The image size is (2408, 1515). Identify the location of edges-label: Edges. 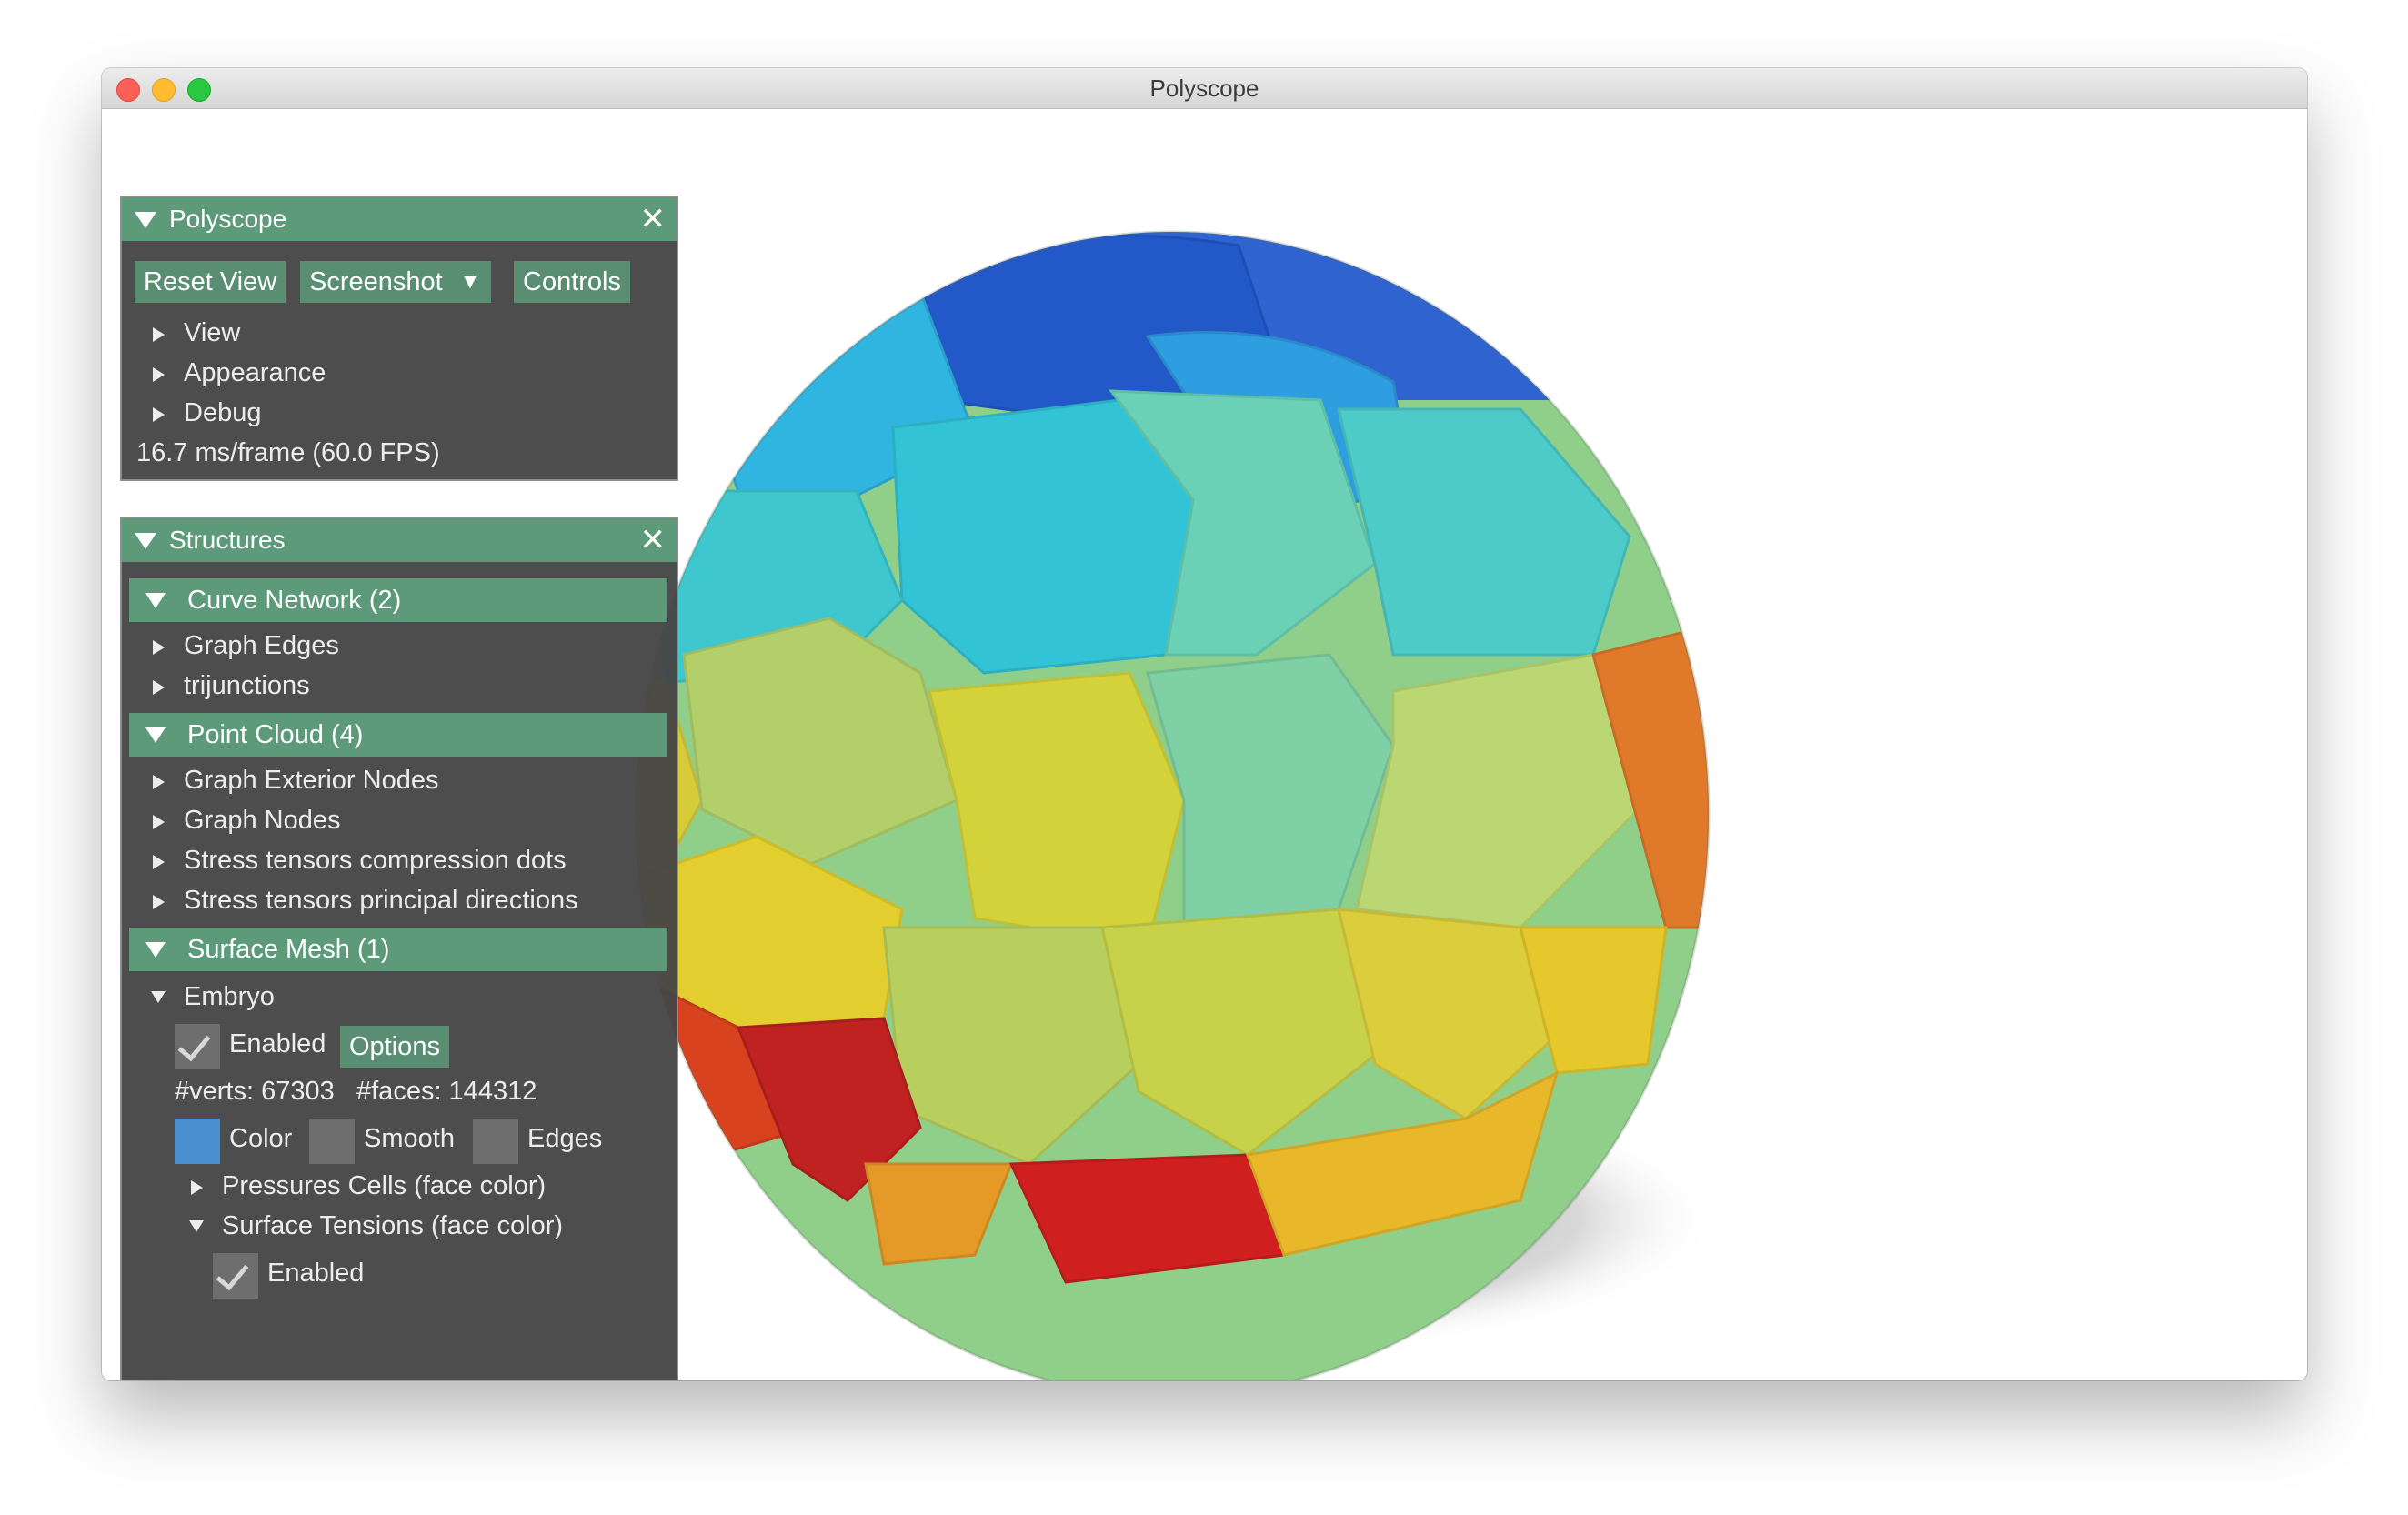
(565, 1138).